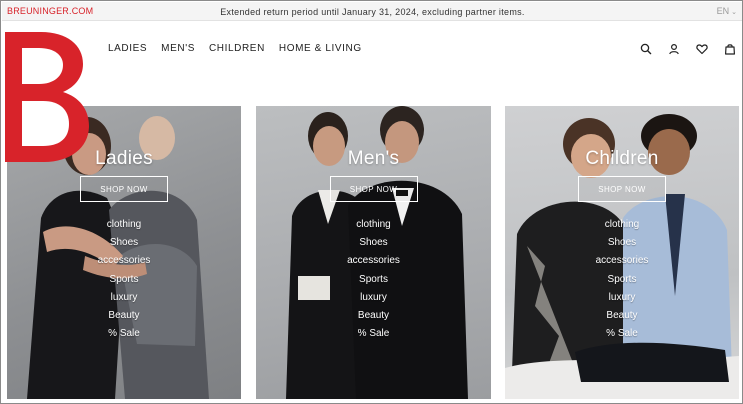 This screenshot has height=404, width=743. I want to click on link-mens-sale: % Sale, so click(373, 334).